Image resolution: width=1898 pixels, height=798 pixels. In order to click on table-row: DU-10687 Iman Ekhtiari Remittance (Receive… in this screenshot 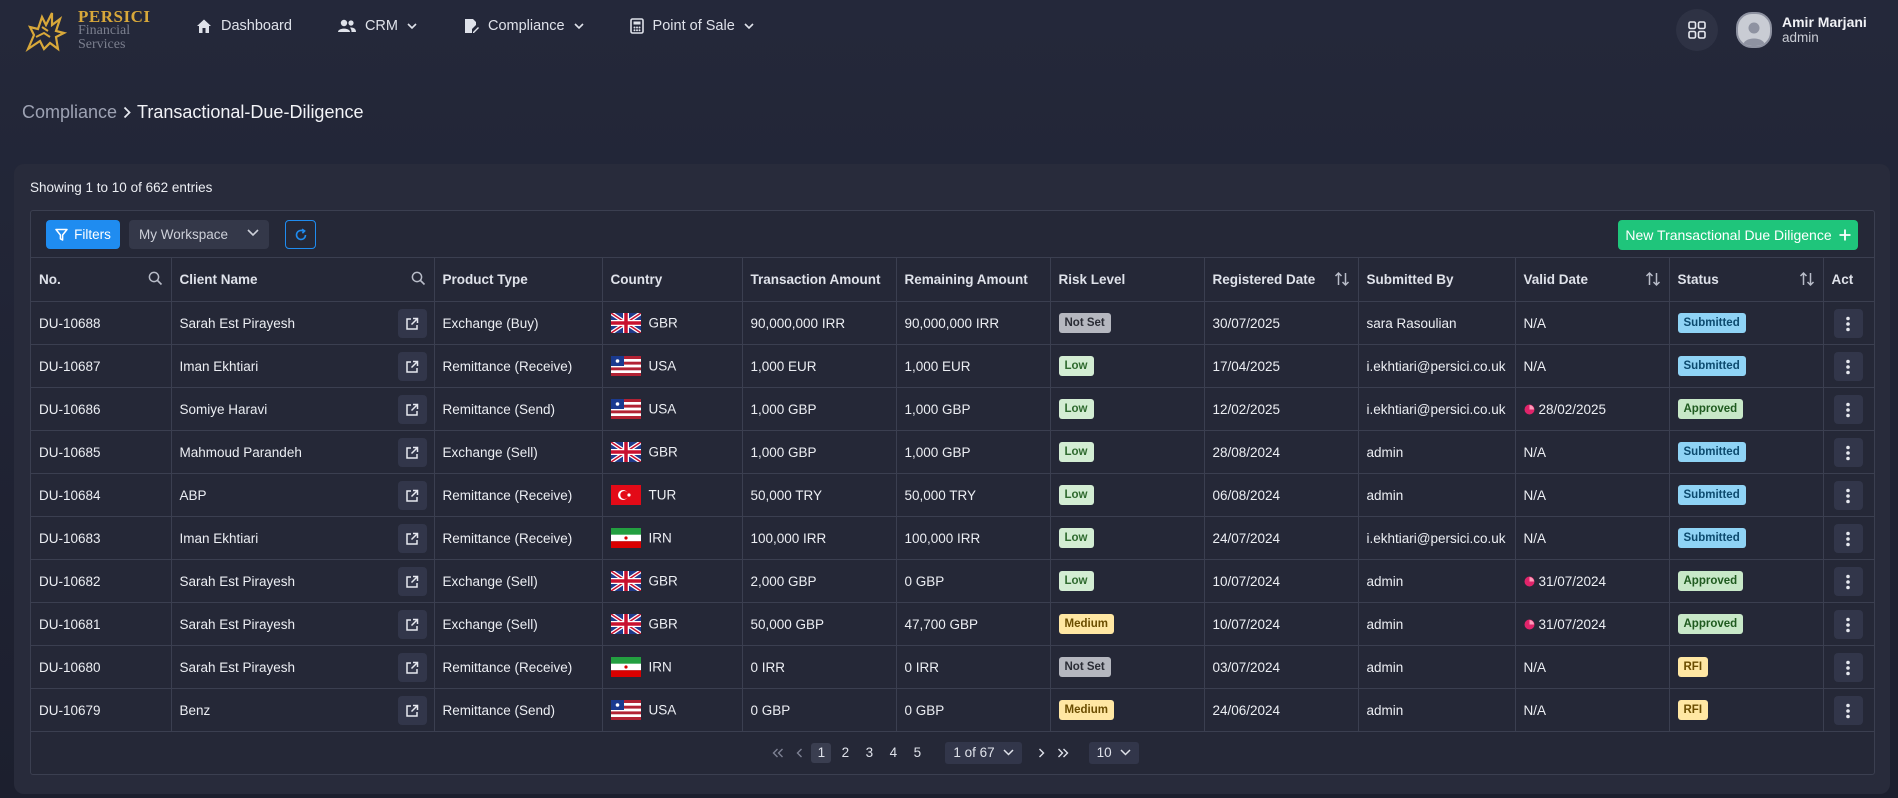, I will do `click(952, 366)`.